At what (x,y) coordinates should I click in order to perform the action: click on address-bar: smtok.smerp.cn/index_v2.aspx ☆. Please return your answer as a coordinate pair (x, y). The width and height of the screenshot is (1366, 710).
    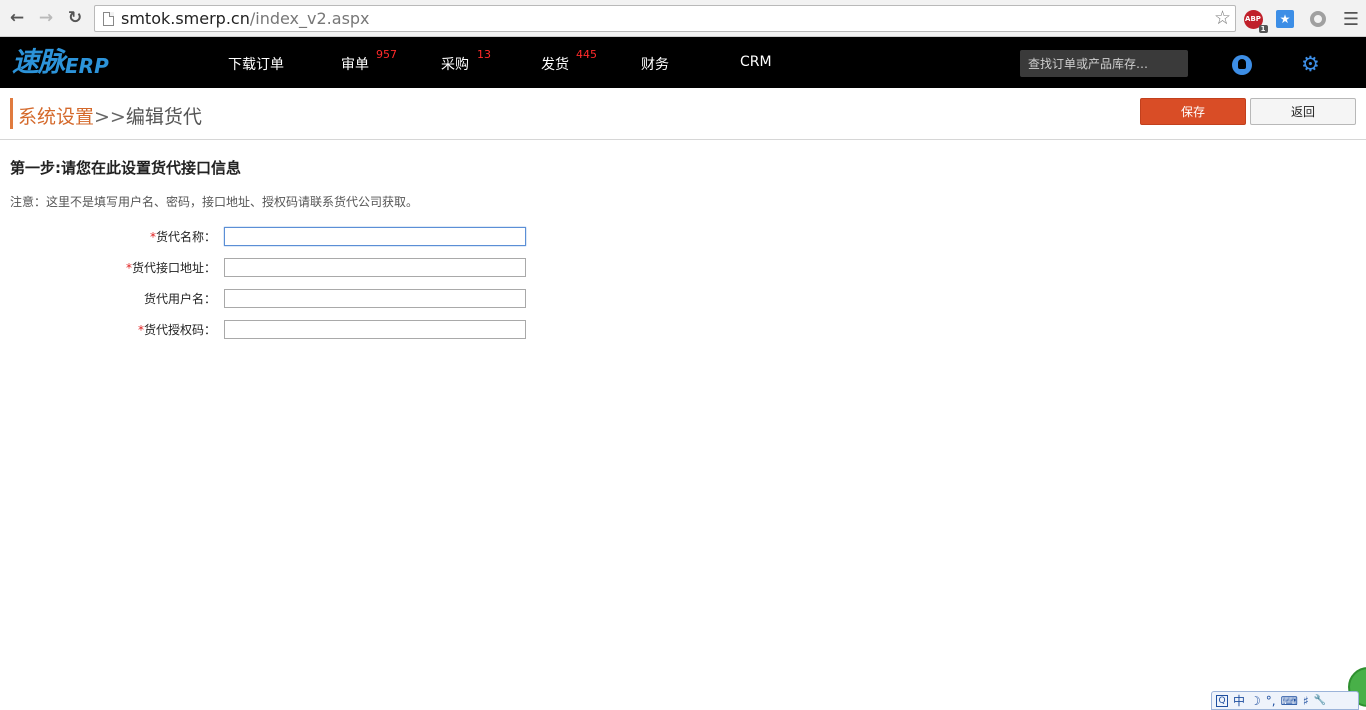
    Looking at the image, I should click on (665, 18).